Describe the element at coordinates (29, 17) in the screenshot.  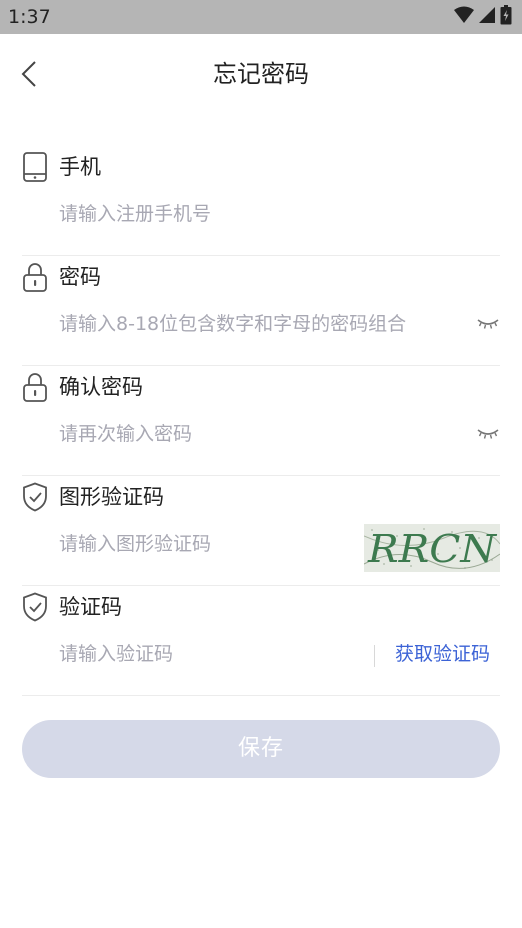
I see `status-time: 1:37` at that location.